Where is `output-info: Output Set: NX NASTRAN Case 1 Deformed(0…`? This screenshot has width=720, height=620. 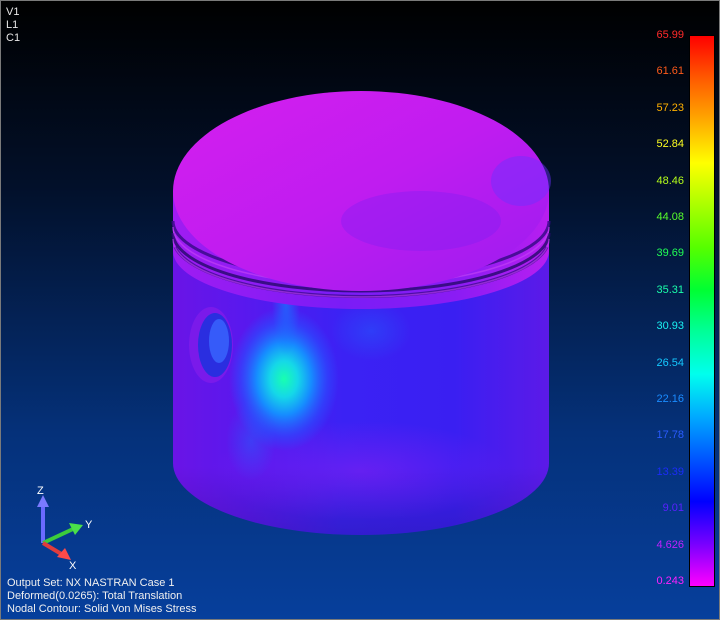
output-info: Output Set: NX NASTRAN Case 1 Deformed(0… is located at coordinates (102, 596).